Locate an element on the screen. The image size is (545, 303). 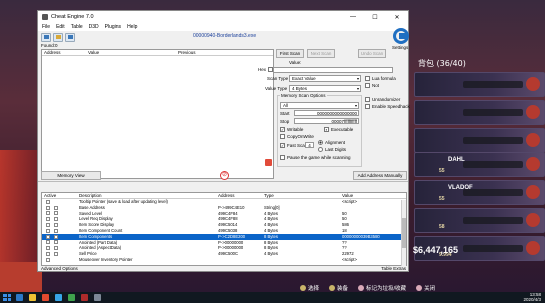
item-level: 55 is located at coordinates (442, 199).